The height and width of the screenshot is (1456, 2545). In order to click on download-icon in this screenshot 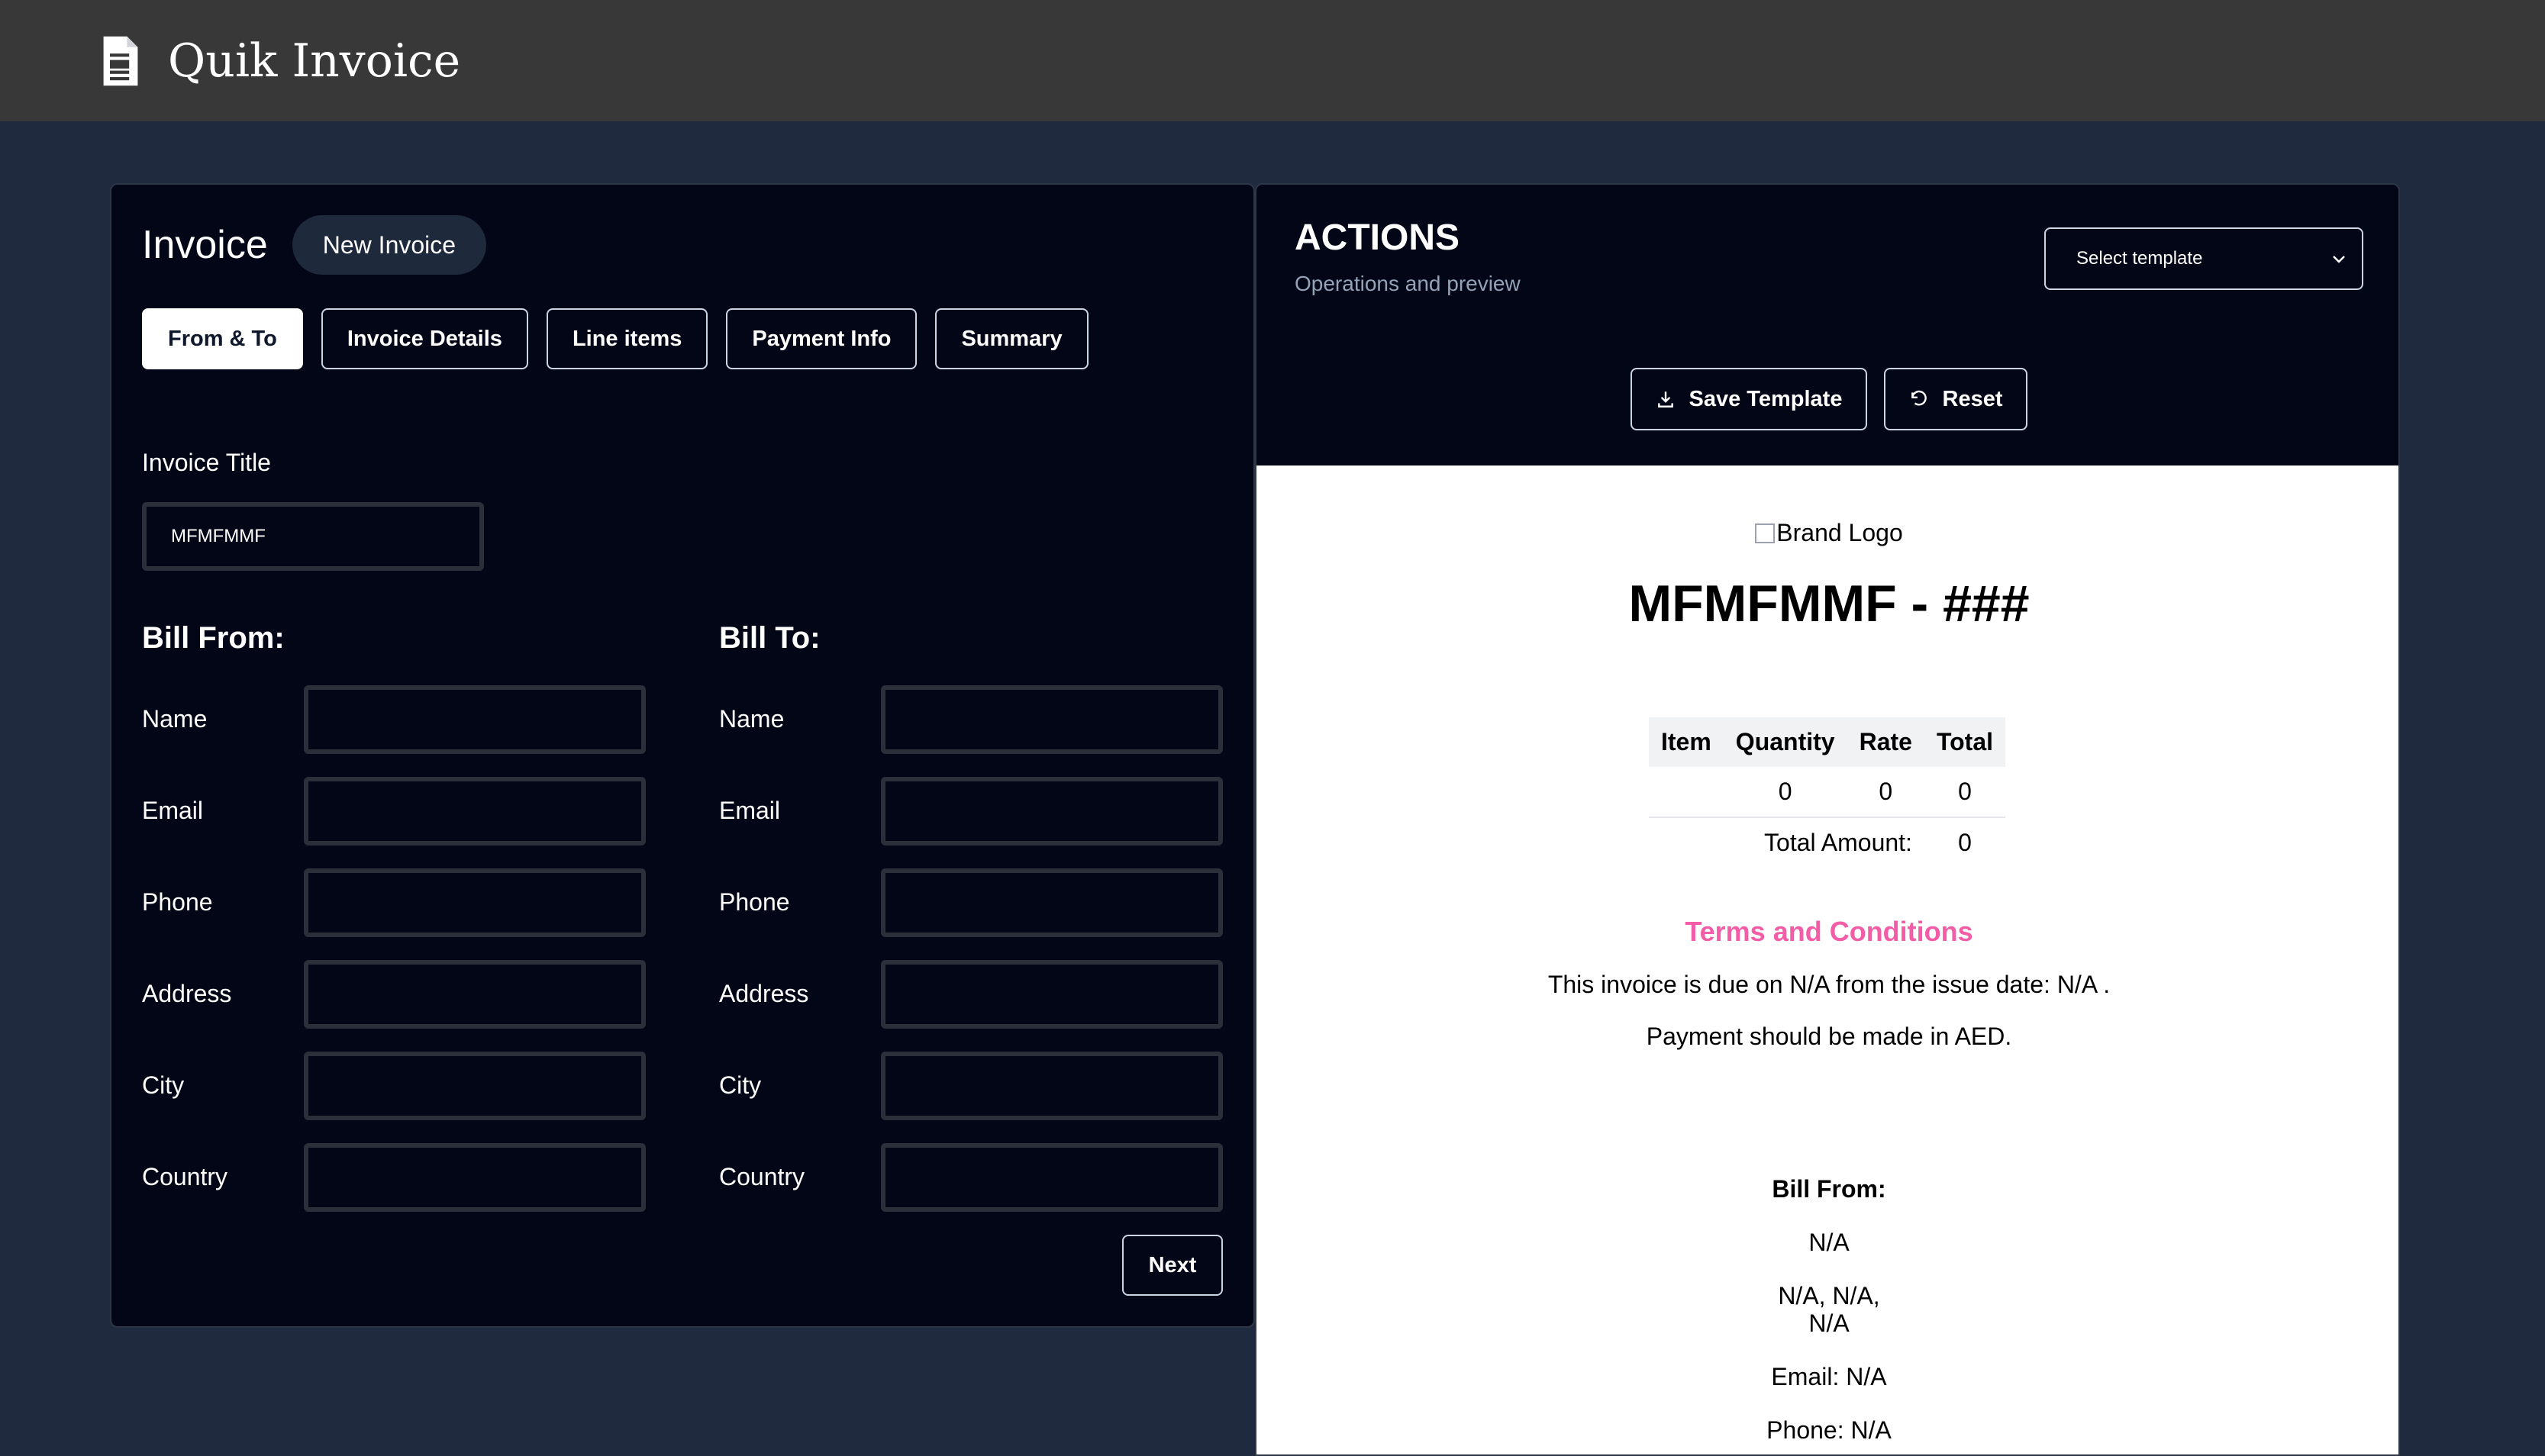, I will do `click(1665, 399)`.